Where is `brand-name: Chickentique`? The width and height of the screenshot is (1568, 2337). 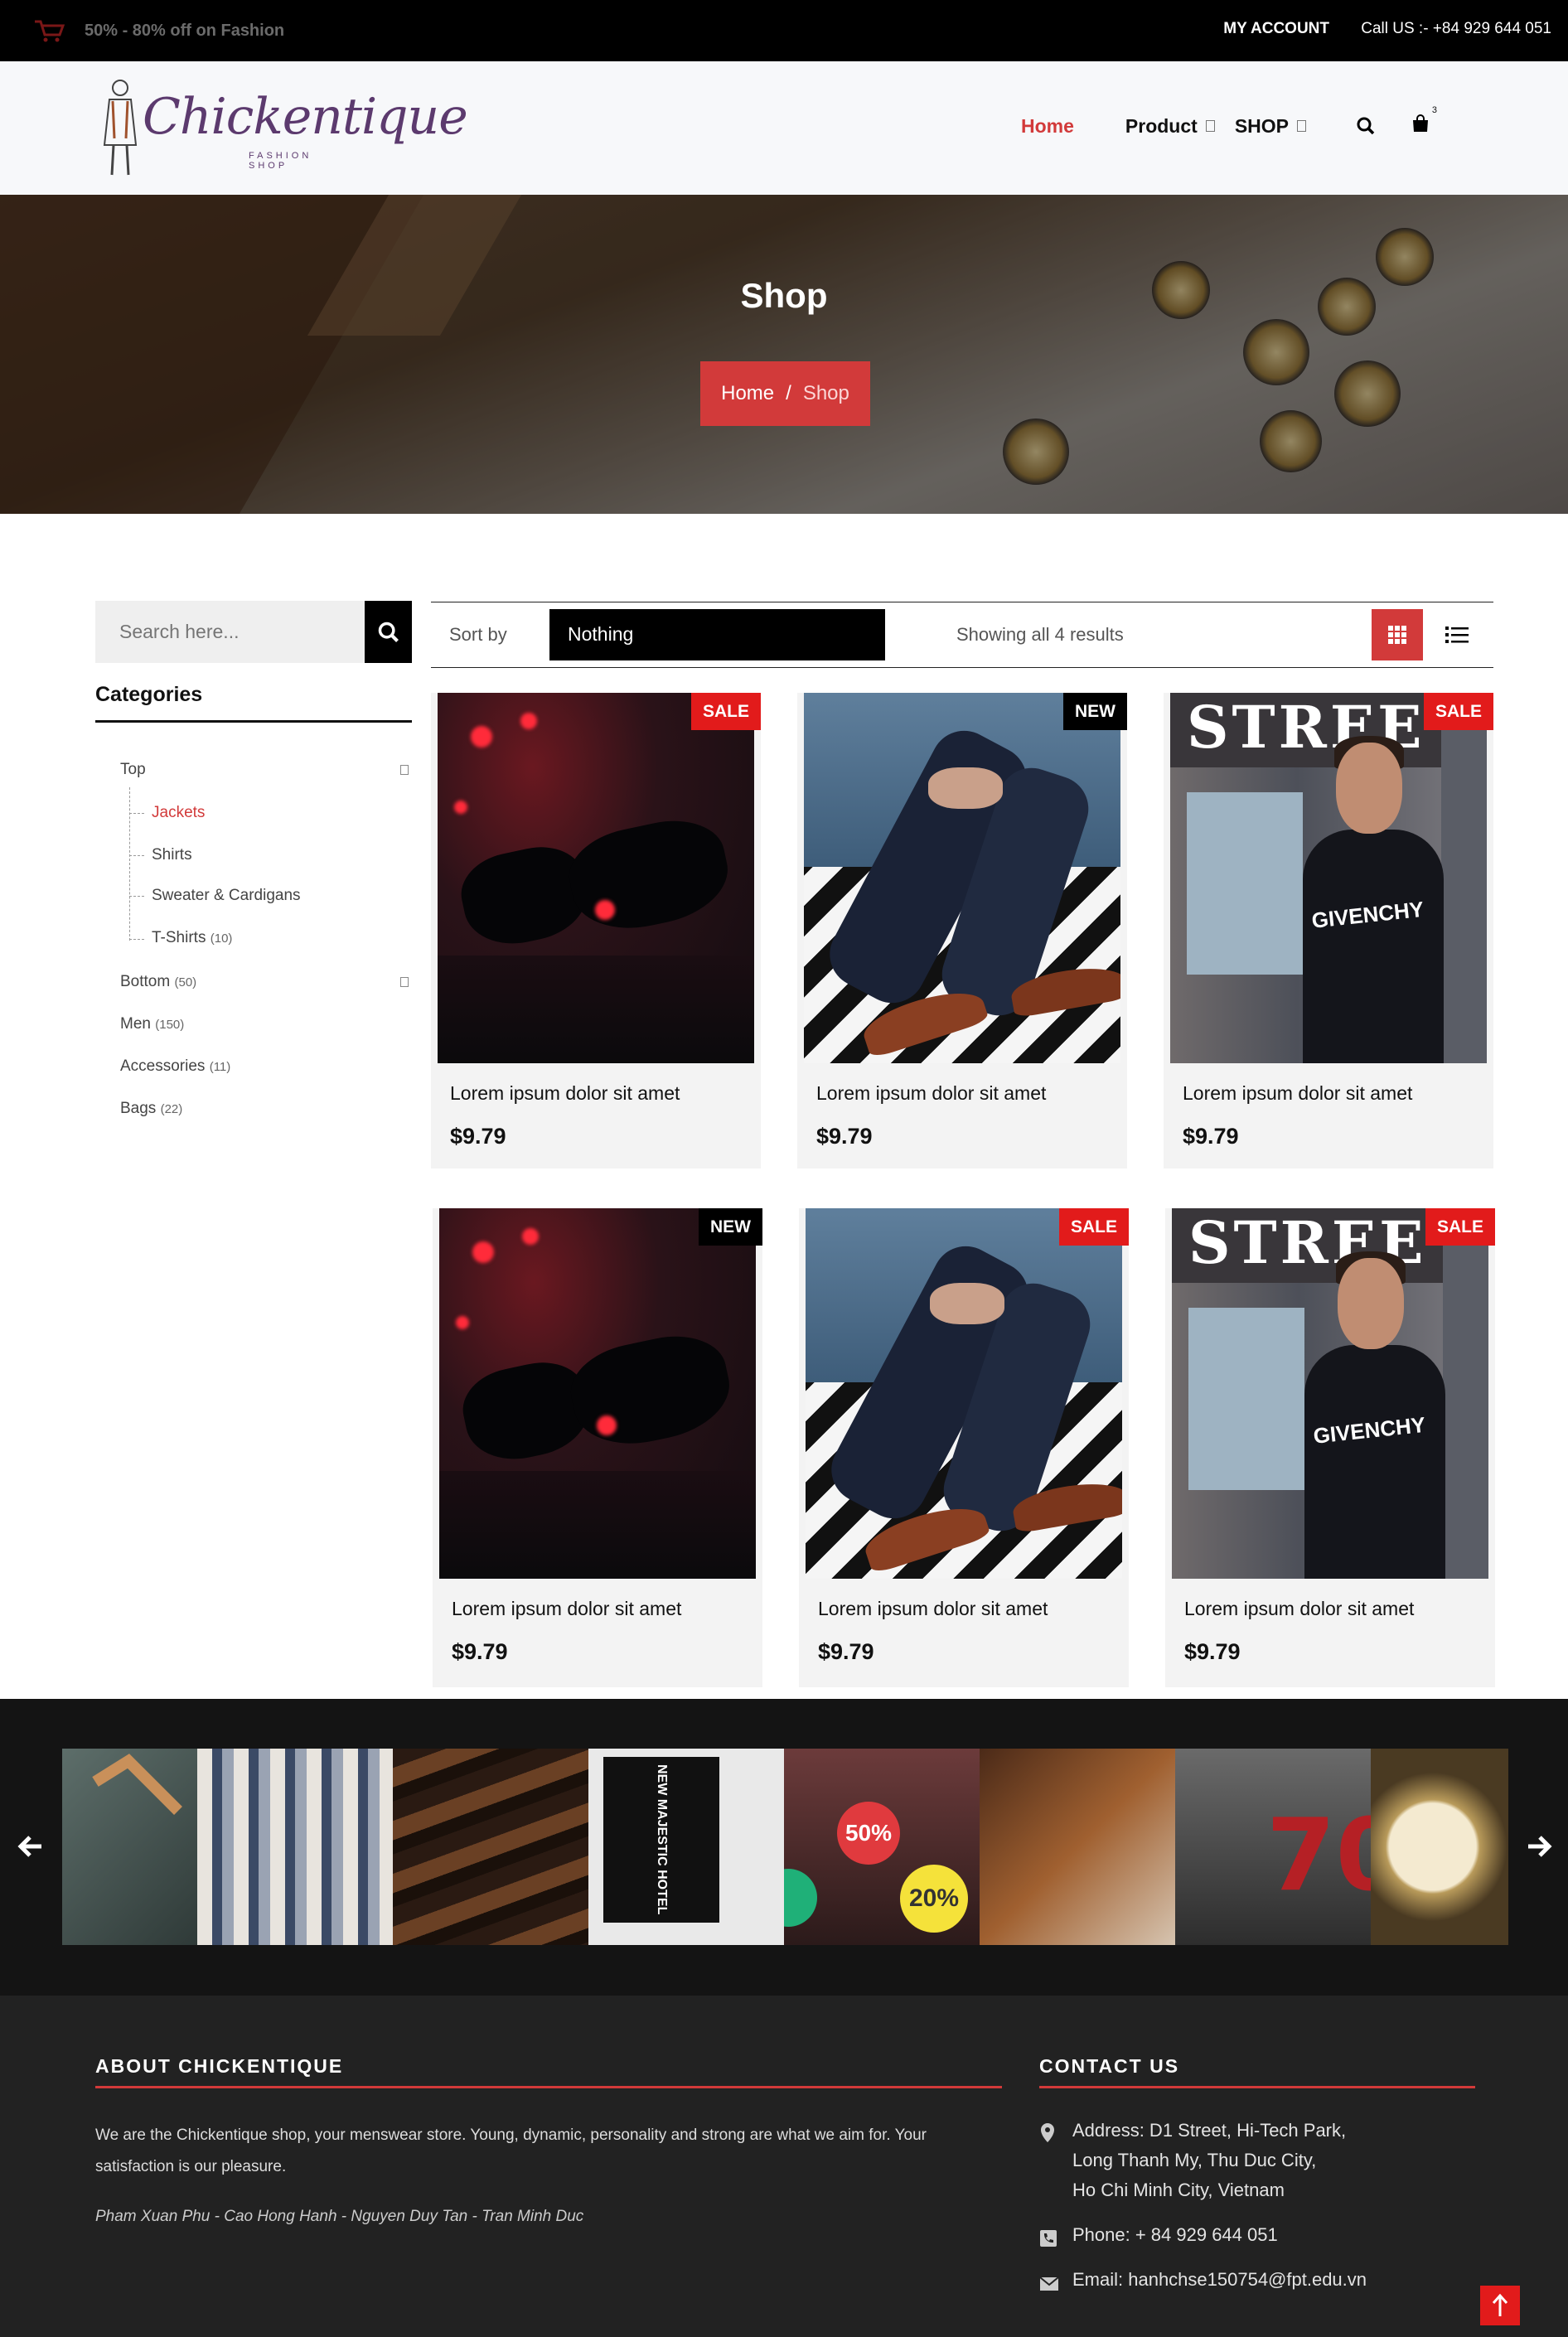 brand-name: Chickentique is located at coordinates (305, 117).